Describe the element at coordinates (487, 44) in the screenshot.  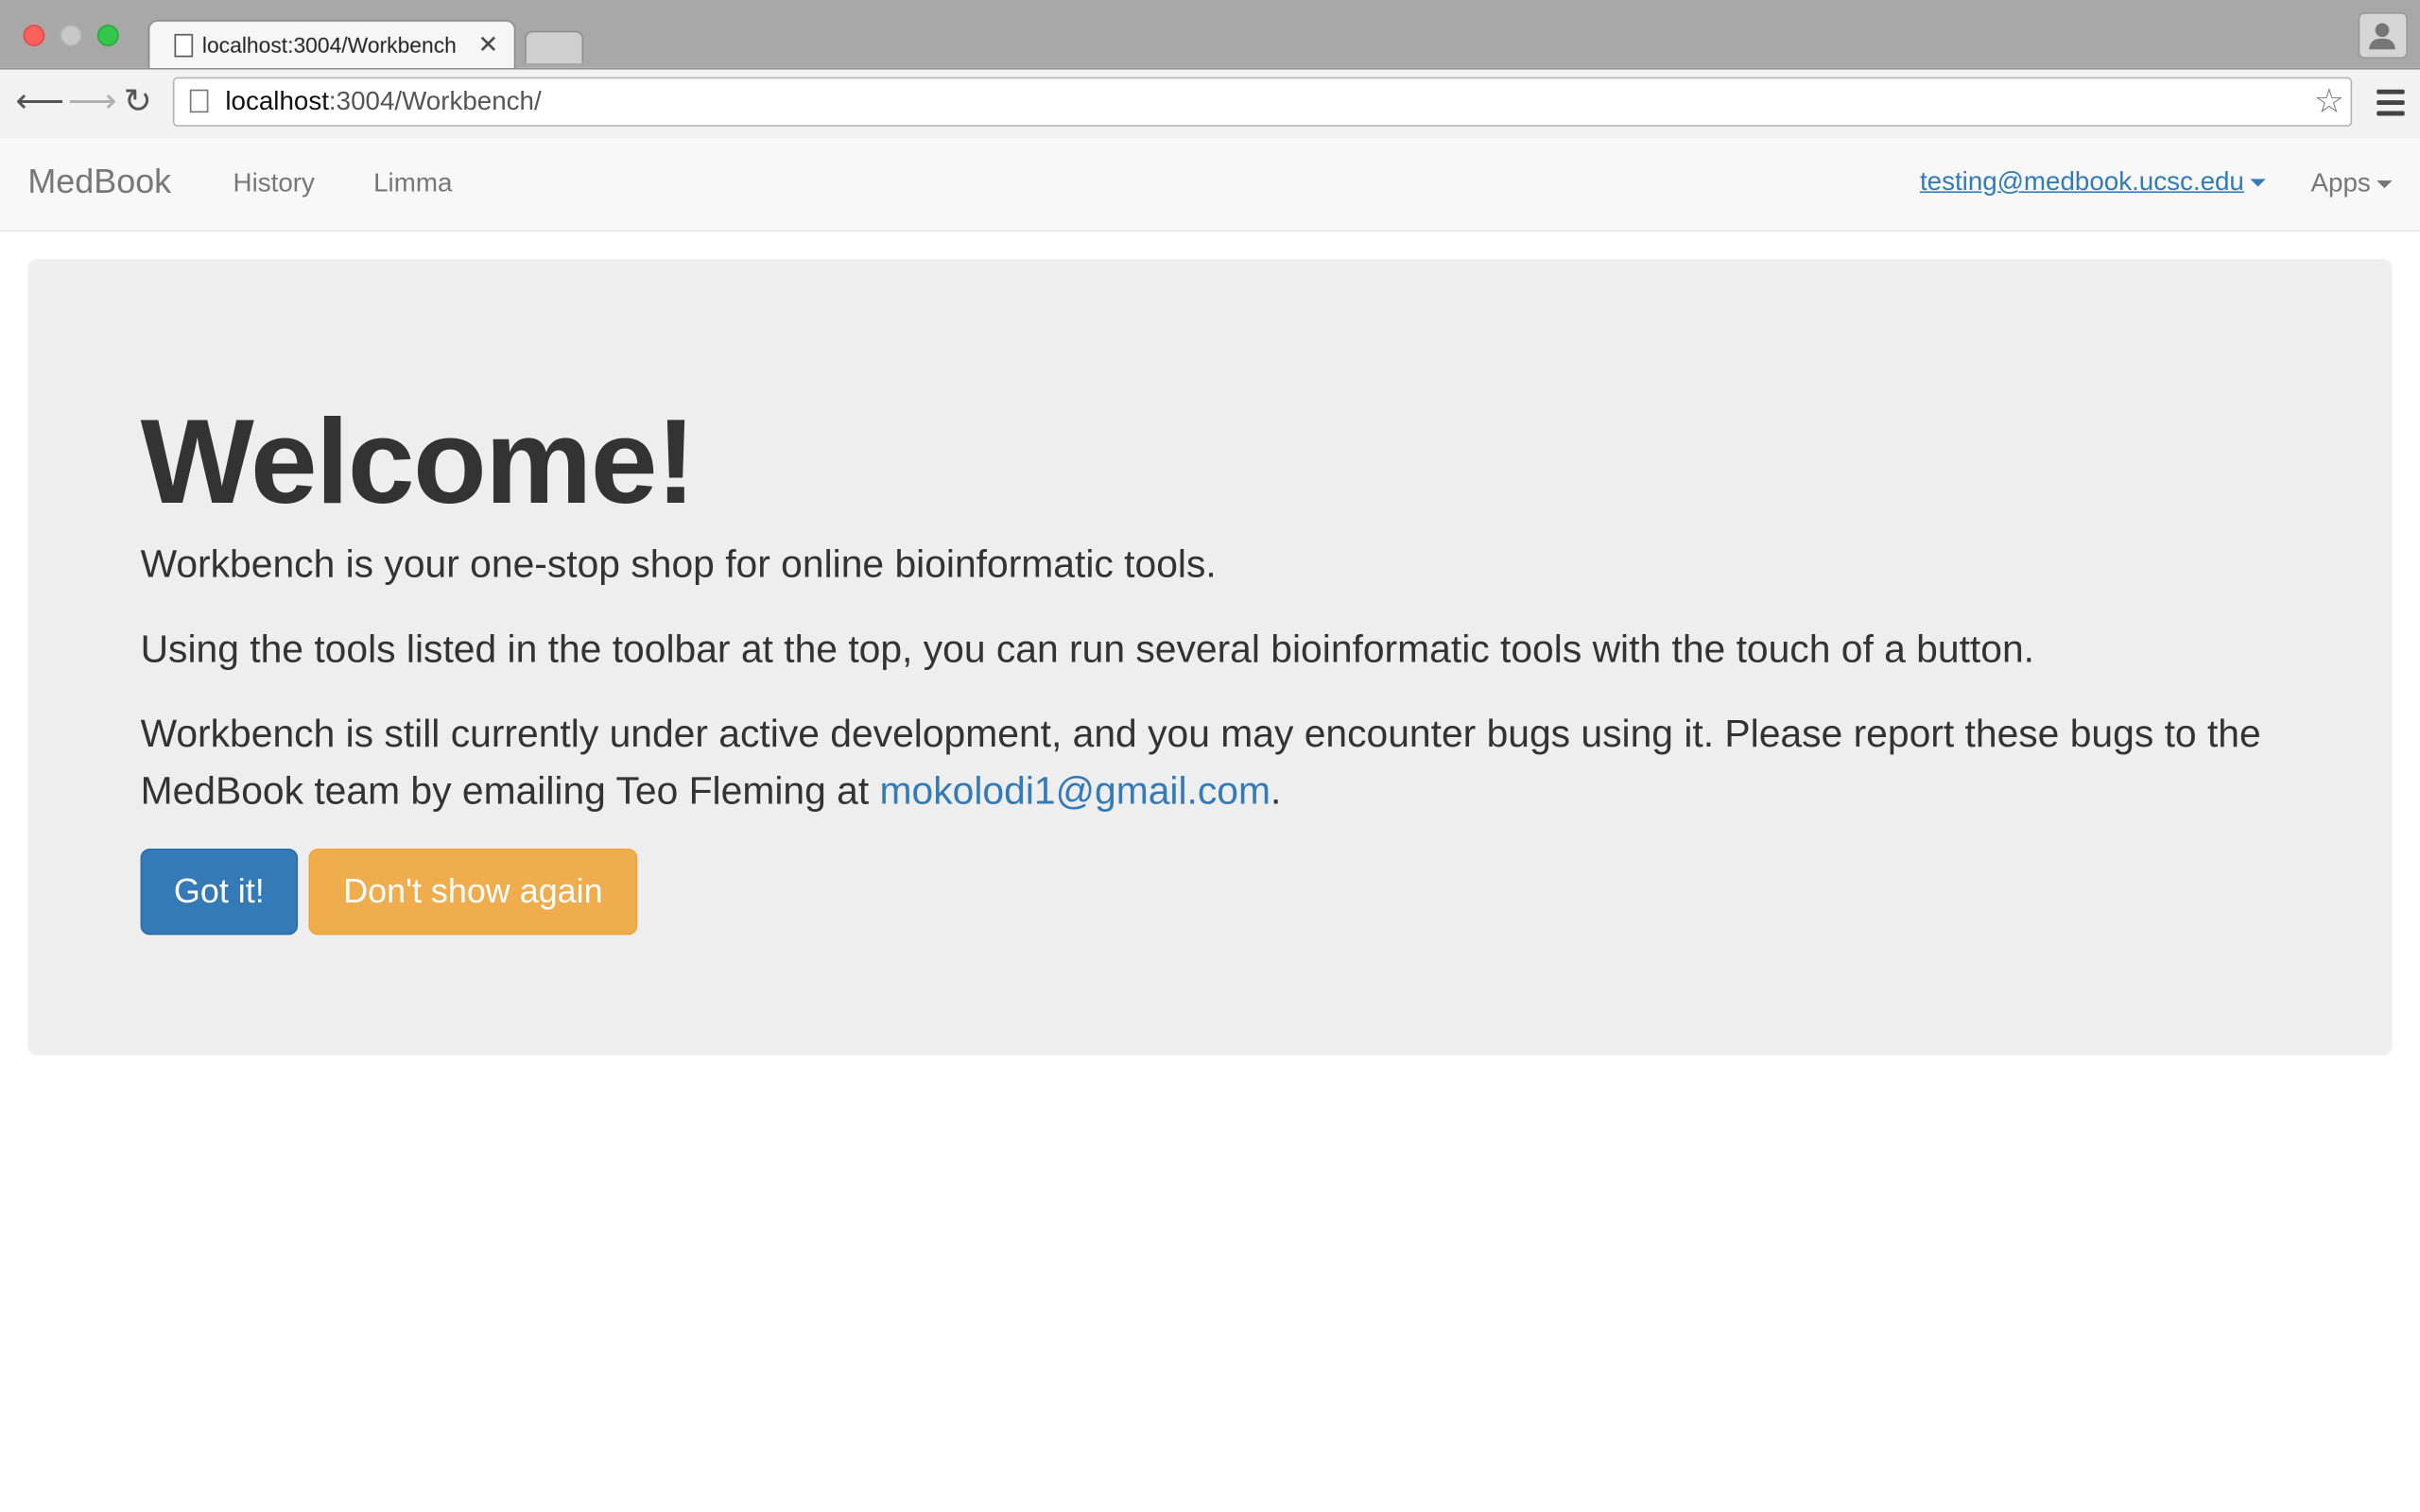
I see `close-tab-icon: ✕` at that location.